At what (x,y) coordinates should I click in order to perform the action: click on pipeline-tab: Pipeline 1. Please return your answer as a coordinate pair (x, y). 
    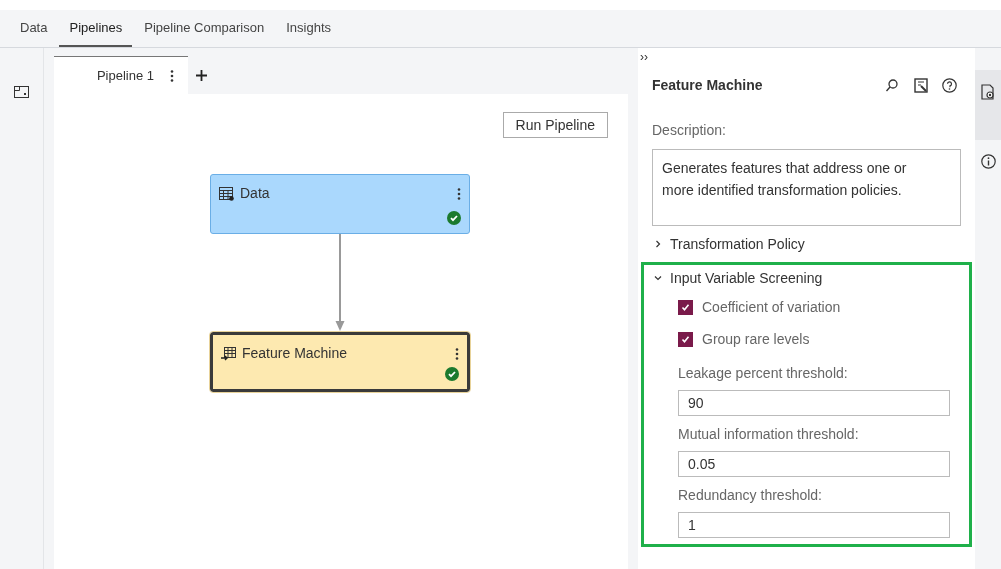
    Looking at the image, I should click on (121, 75).